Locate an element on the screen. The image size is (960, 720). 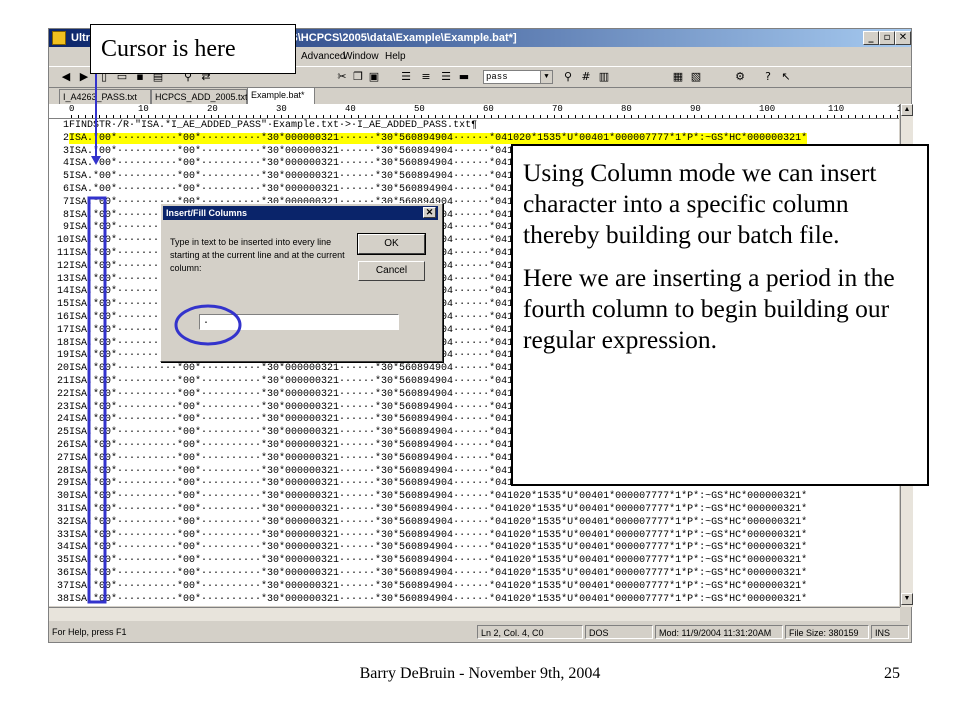
ruler-label: 60 is located at coordinates (488, 109).